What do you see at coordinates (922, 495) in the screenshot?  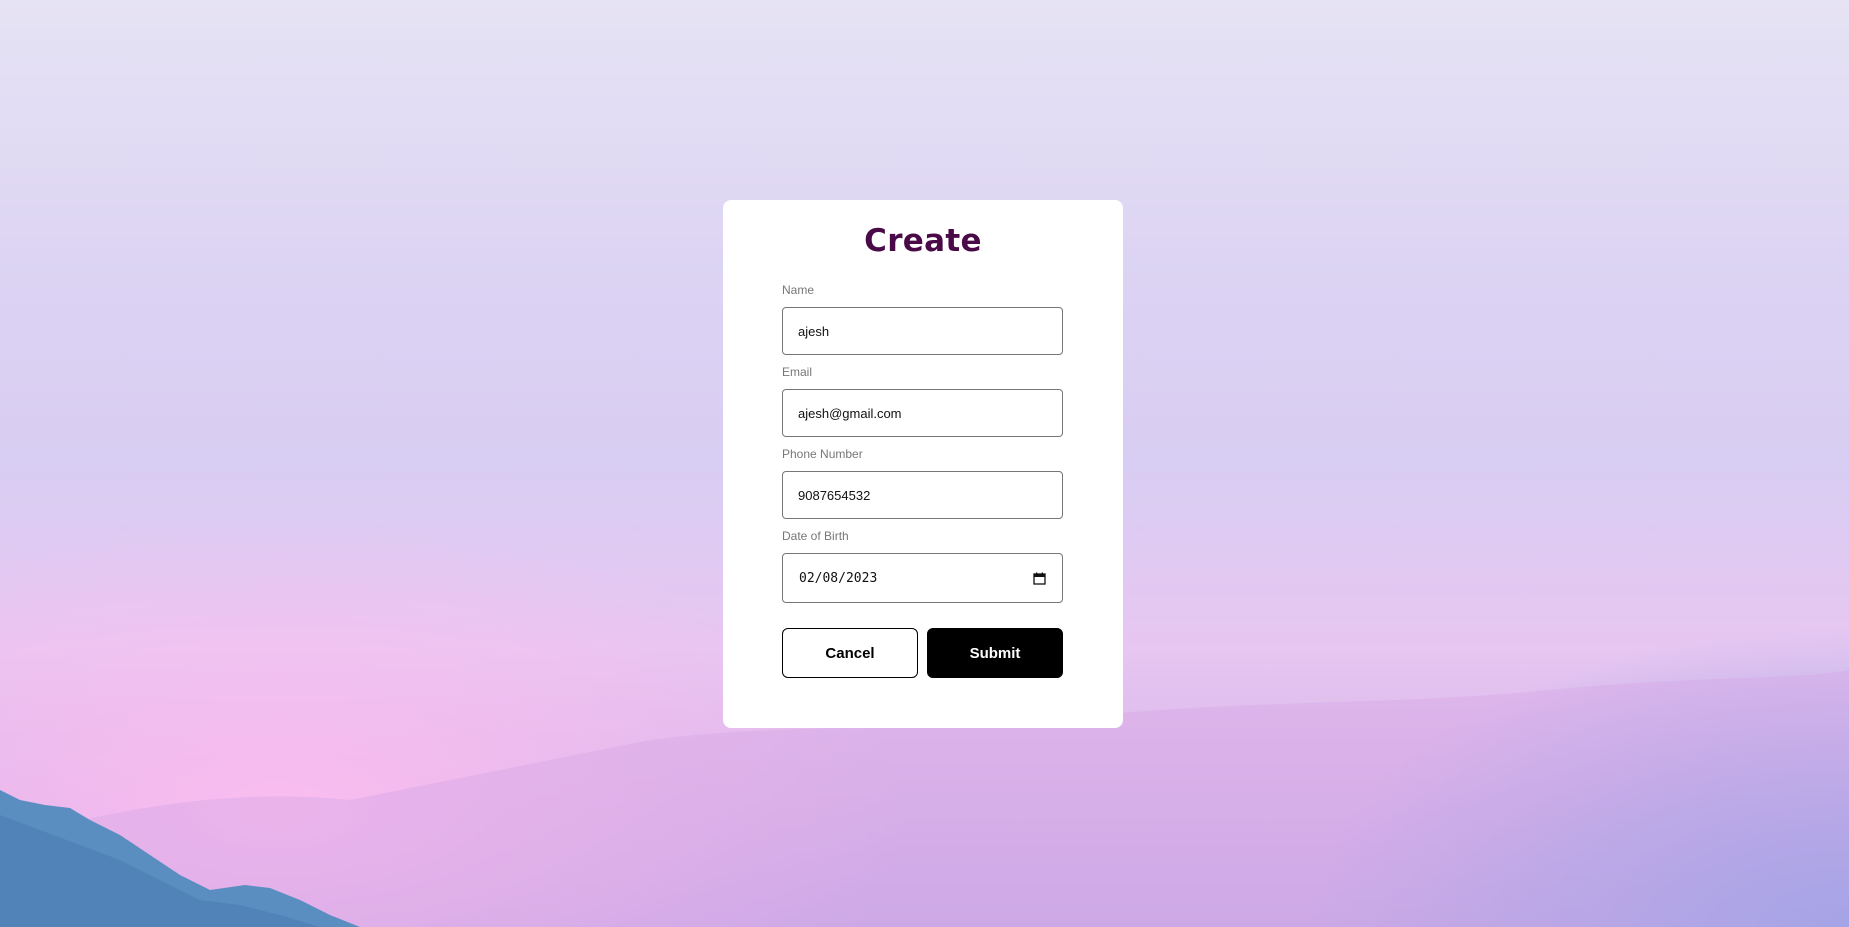 I see `phone-number-input` at bounding box center [922, 495].